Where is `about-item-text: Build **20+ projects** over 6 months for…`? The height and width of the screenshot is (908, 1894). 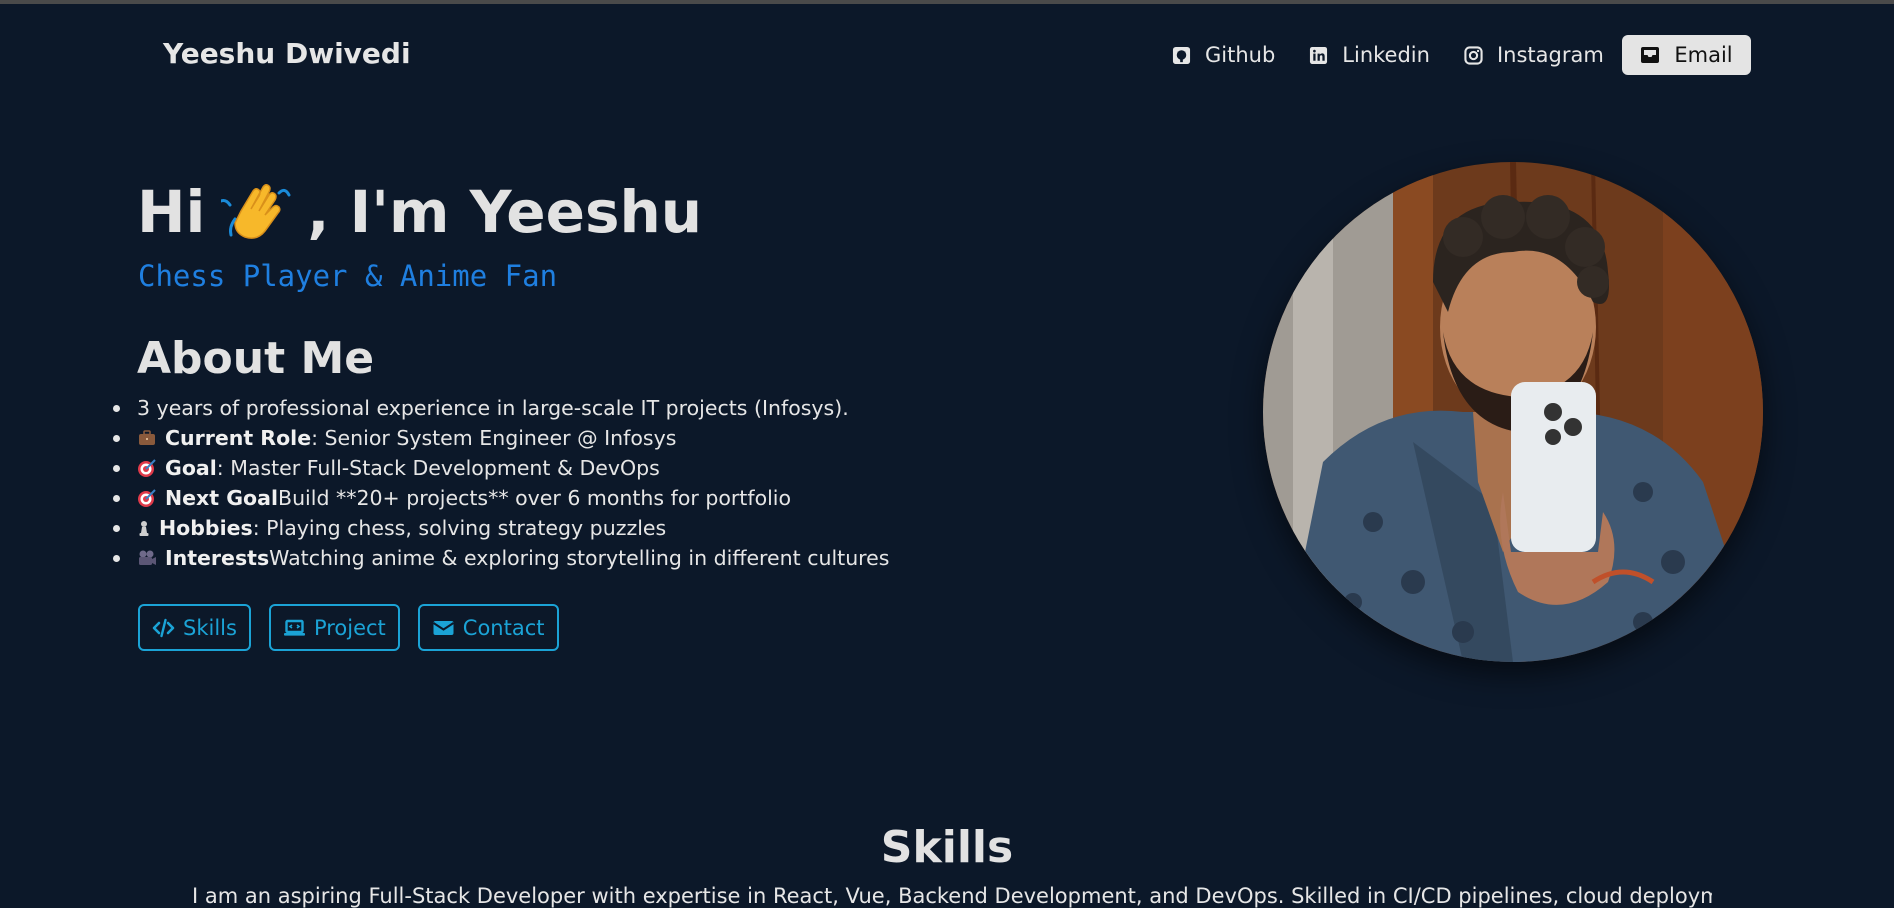
about-item-text: Build **20+ projects** over 6 months for… is located at coordinates (535, 498).